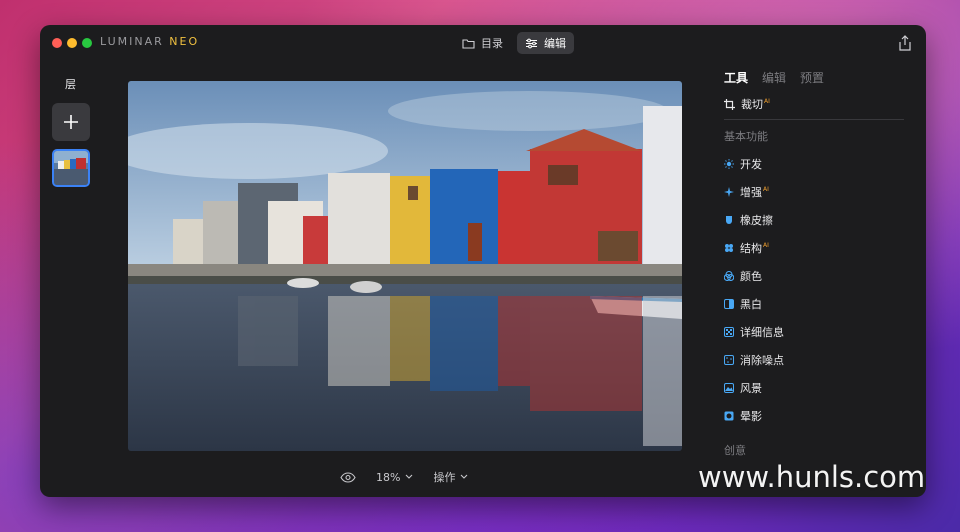 This screenshot has width=960, height=532. I want to click on tool-enhance: 增强AI, so click(746, 192).